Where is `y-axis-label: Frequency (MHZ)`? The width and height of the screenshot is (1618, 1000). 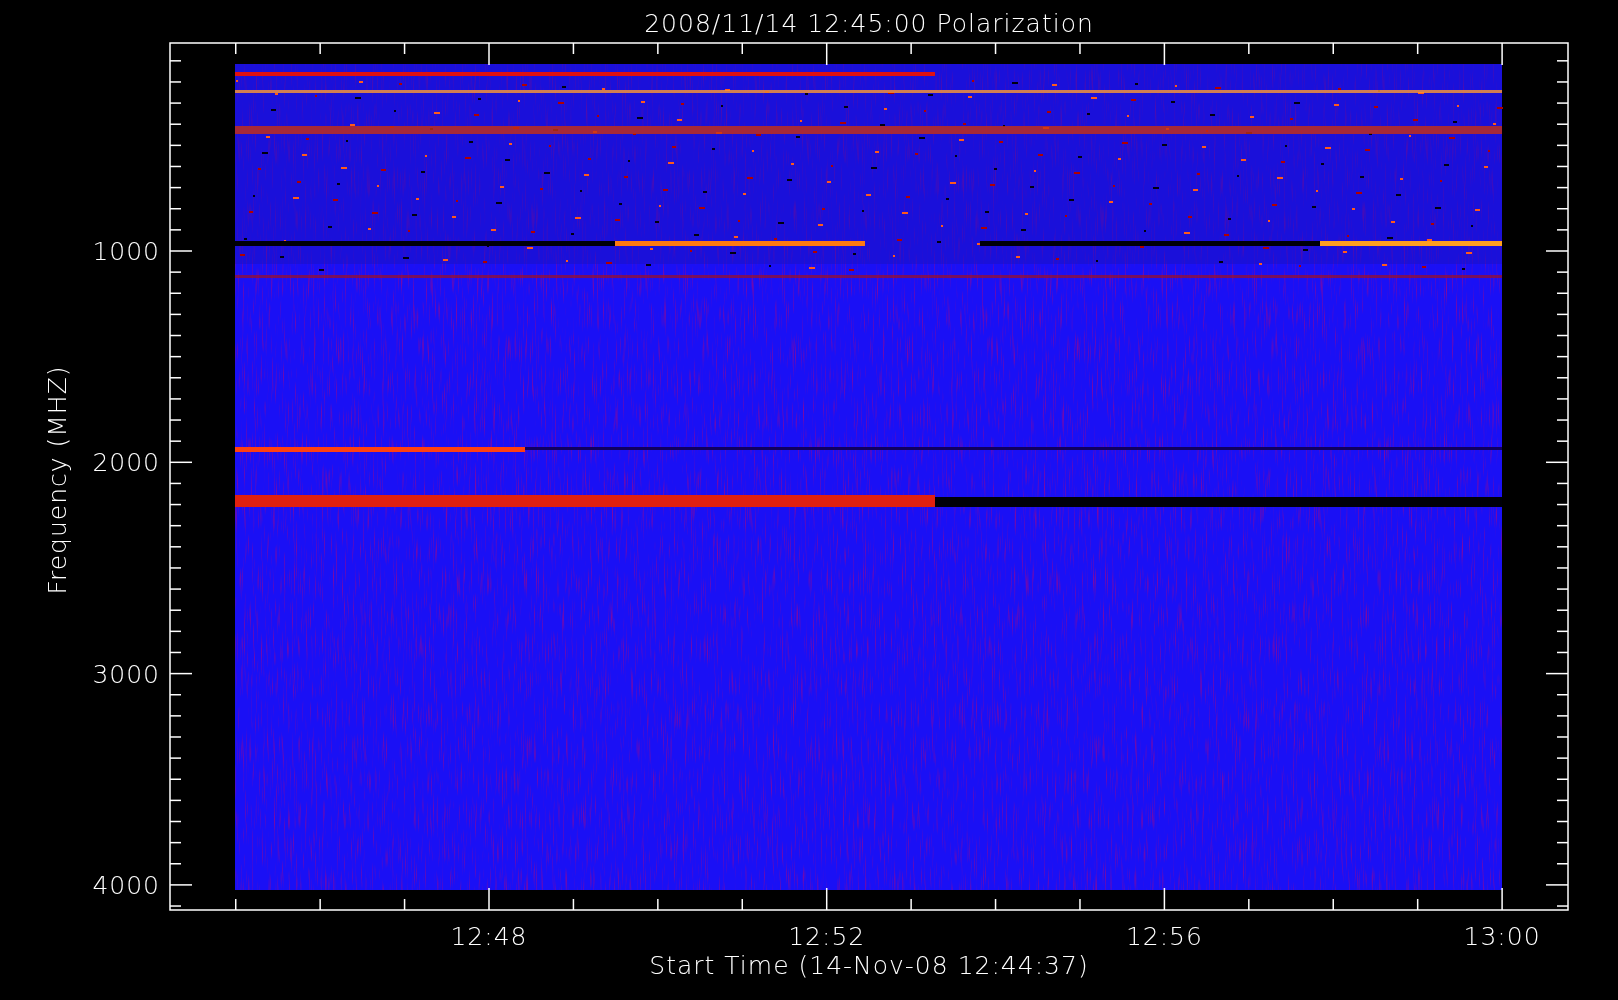 y-axis-label: Frequency (MHZ) is located at coordinates (57, 480).